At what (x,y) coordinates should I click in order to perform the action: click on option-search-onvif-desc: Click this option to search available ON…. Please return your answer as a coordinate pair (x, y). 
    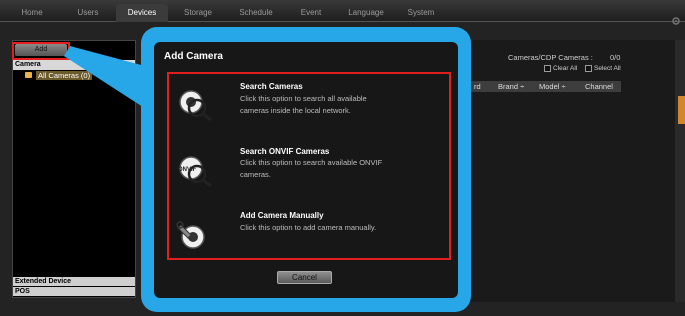
    Looking at the image, I should click on (311, 168).